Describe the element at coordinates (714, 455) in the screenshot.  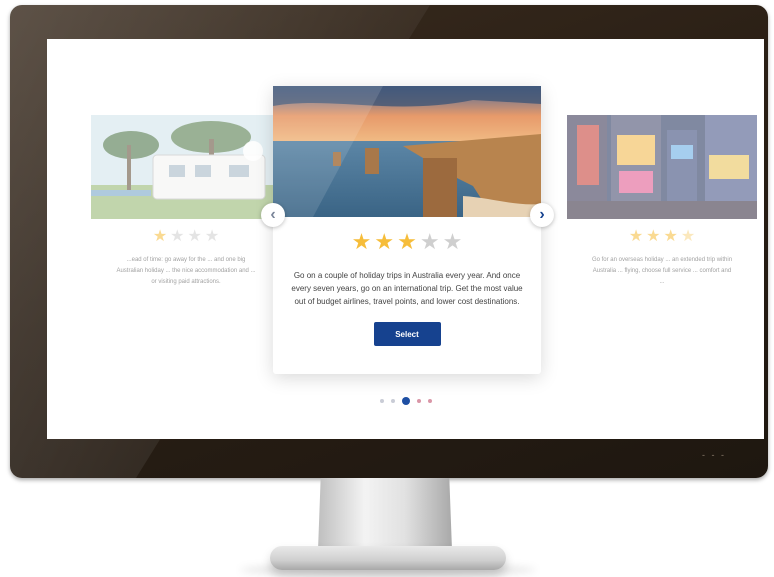
I see `bezel-indicator: - - -` at that location.